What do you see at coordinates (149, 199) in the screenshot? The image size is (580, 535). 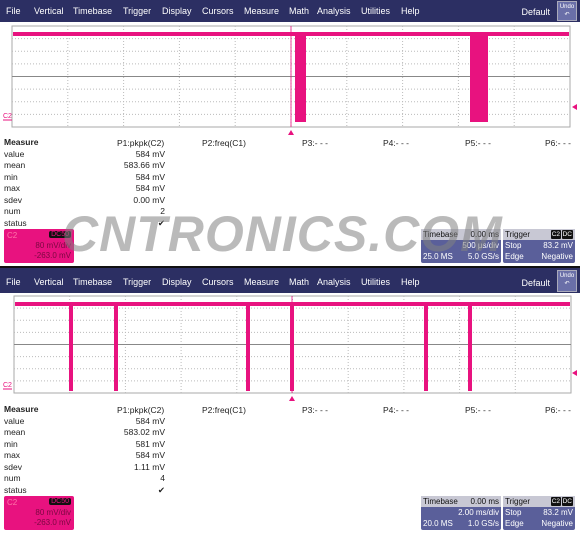 I see `p1-value: 0.00 mV` at bounding box center [149, 199].